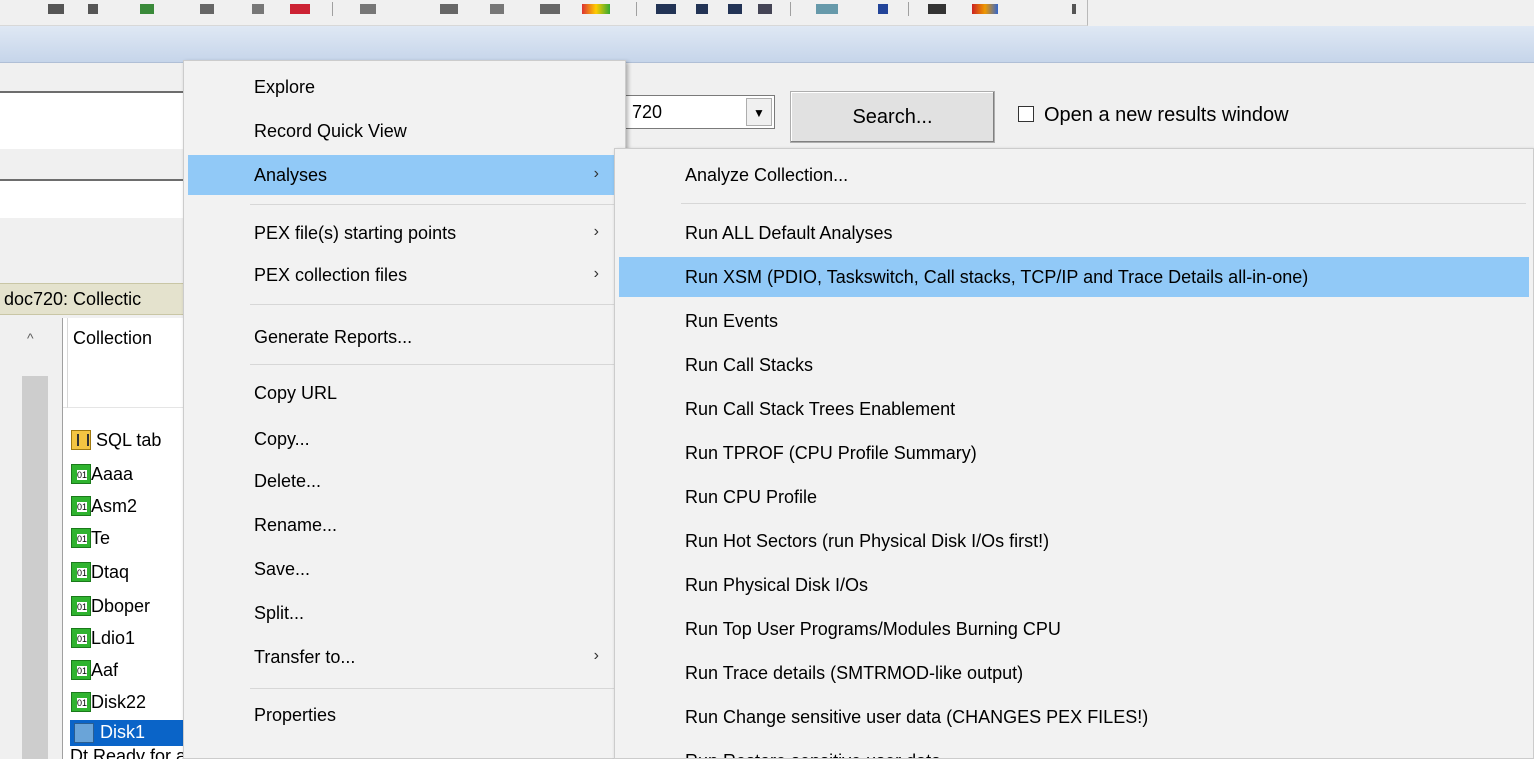 Image resolution: width=1534 pixels, height=759 pixels. What do you see at coordinates (1074, 585) in the screenshot?
I see `submenu-item-run-physical-disk-ios: Run Physical Disk I/Os` at bounding box center [1074, 585].